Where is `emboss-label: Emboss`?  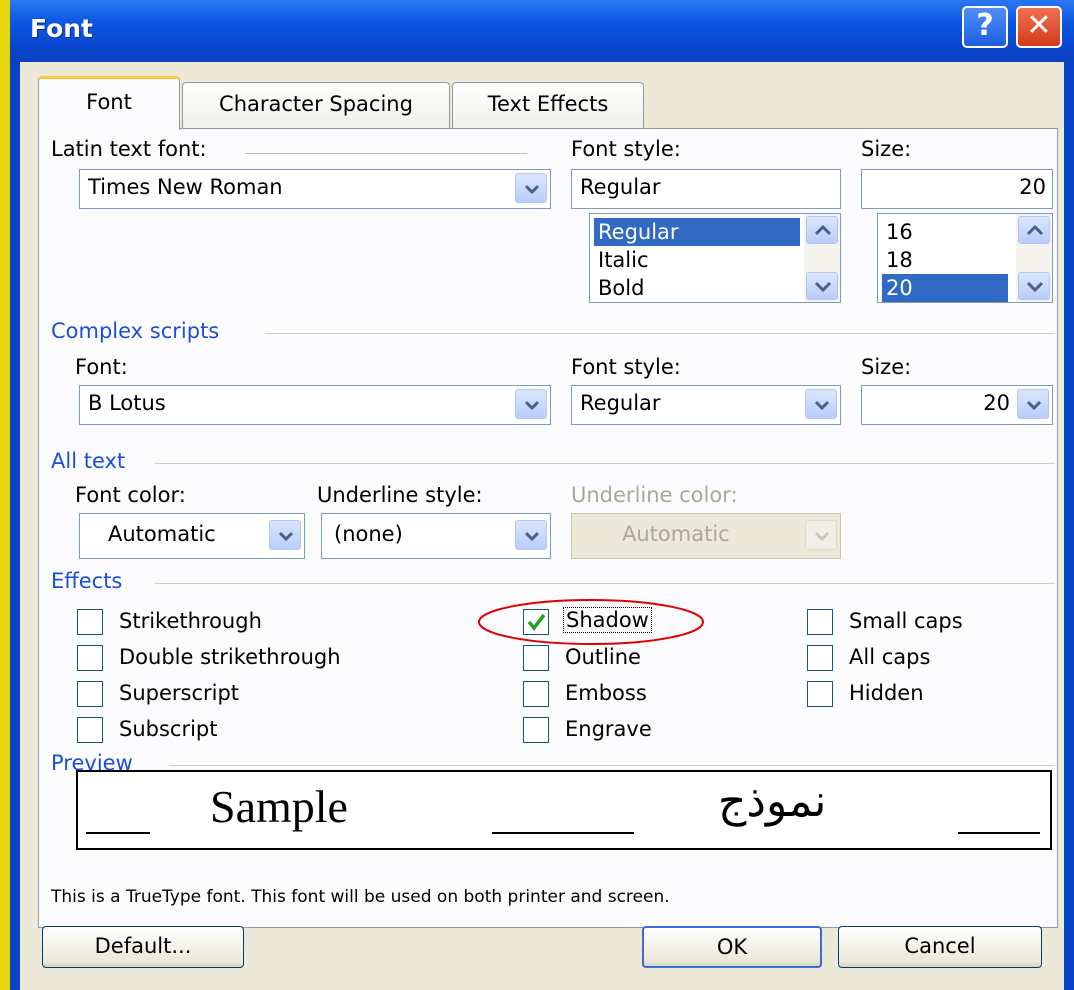
emboss-label: Emboss is located at coordinates (606, 693).